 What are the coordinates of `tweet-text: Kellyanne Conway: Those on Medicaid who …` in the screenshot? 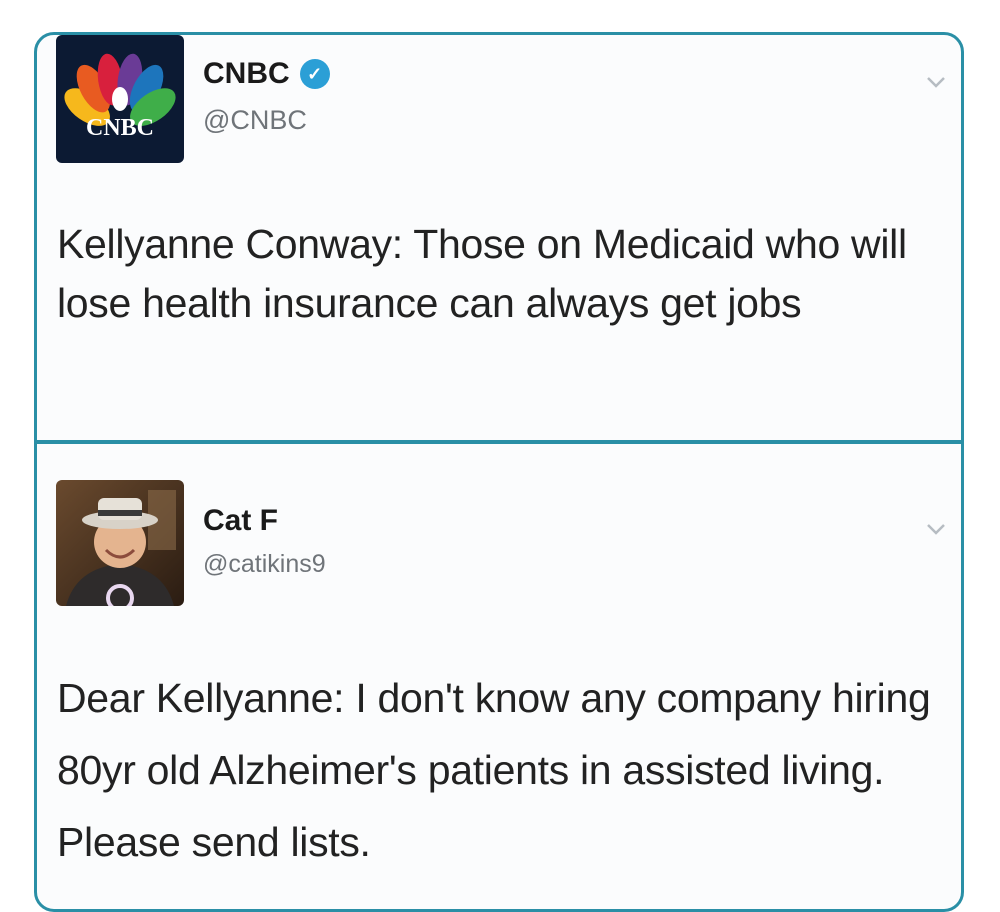 It's located at (482, 273).